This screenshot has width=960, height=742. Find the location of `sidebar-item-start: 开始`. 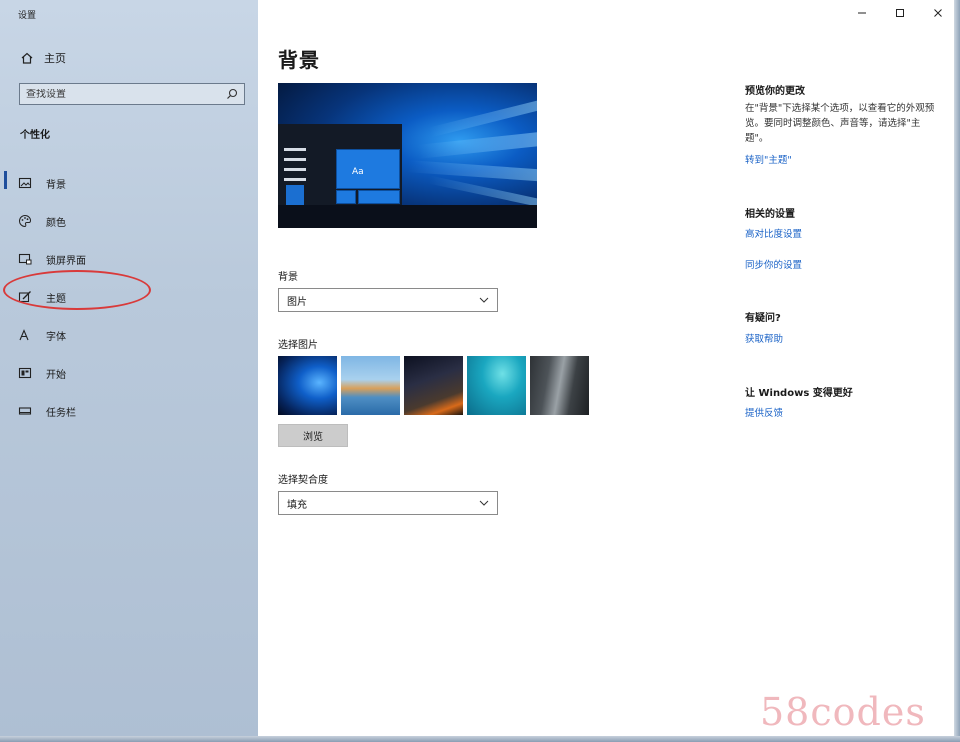

sidebar-item-start: 开始 is located at coordinates (129, 373).